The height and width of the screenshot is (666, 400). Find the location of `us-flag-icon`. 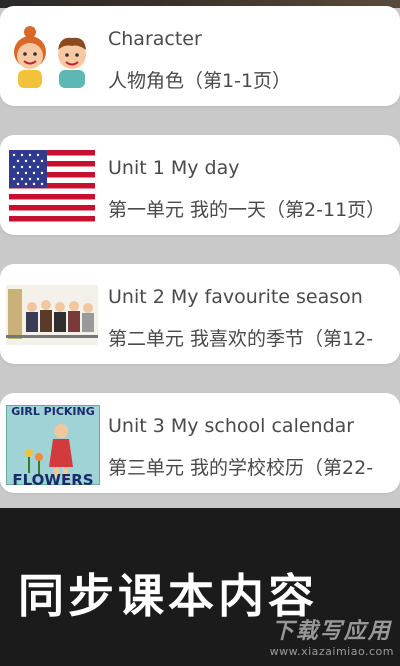

us-flag-icon is located at coordinates (52, 186).